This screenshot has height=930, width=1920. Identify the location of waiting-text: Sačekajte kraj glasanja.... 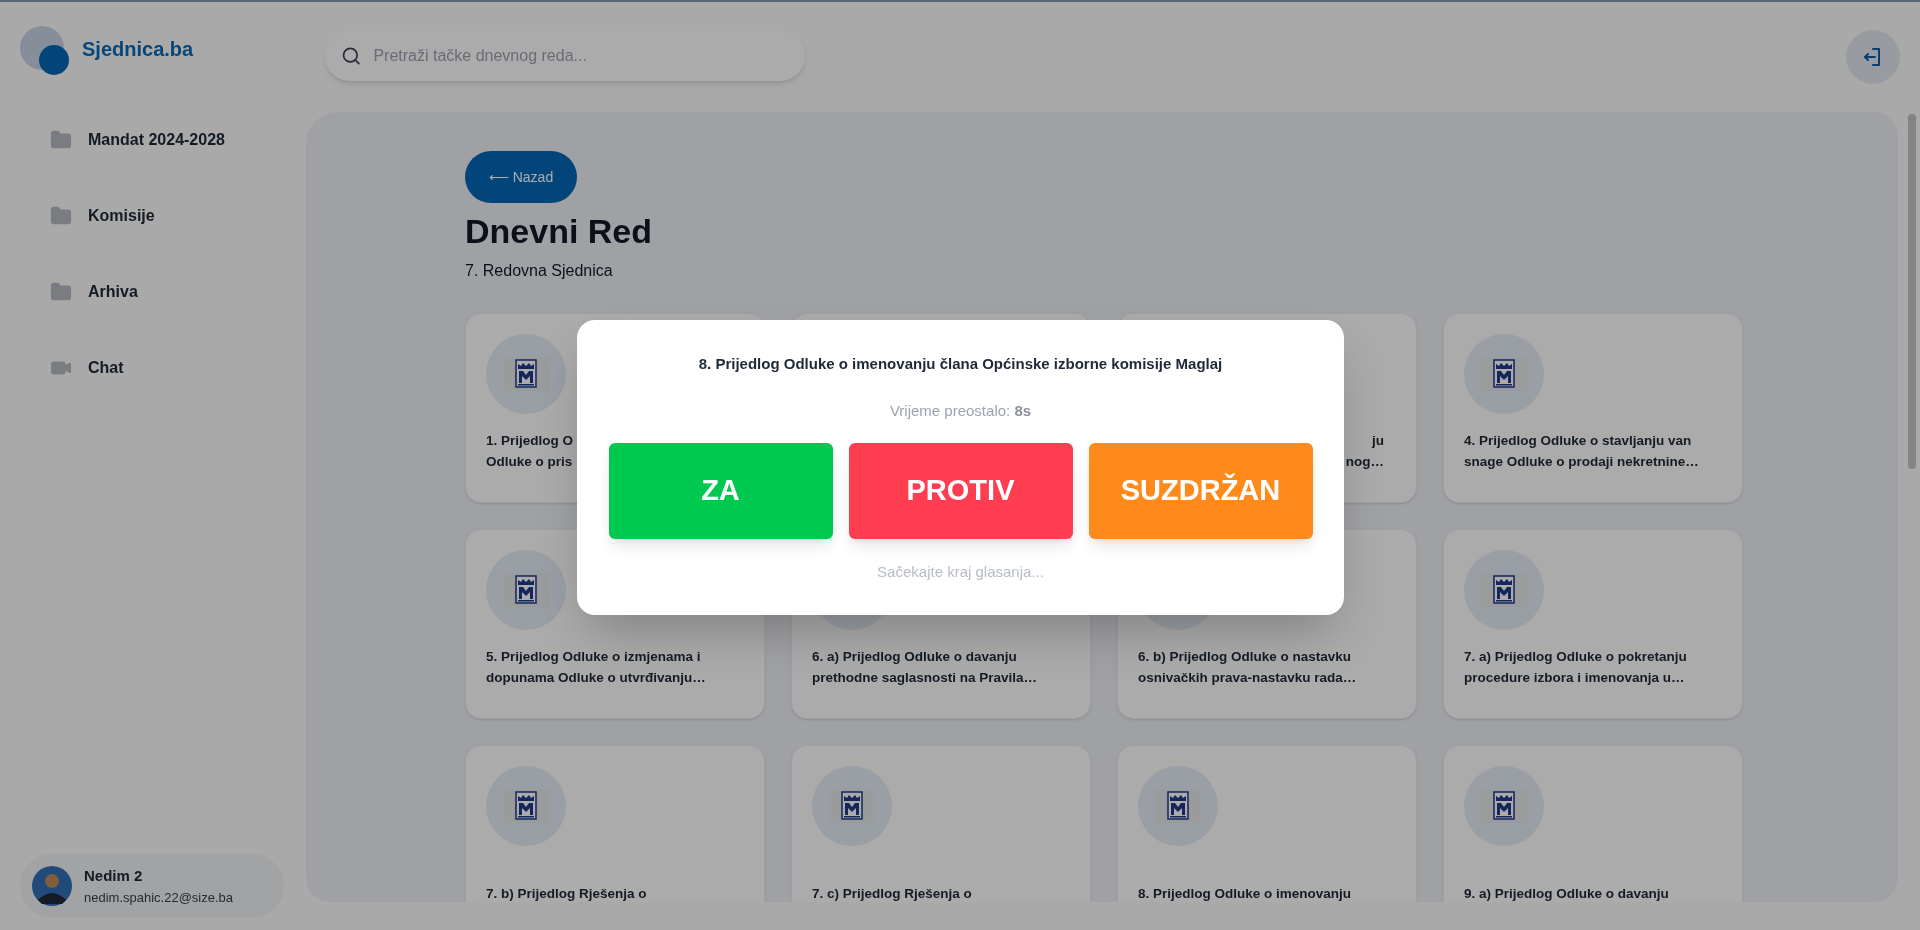
(960, 572).